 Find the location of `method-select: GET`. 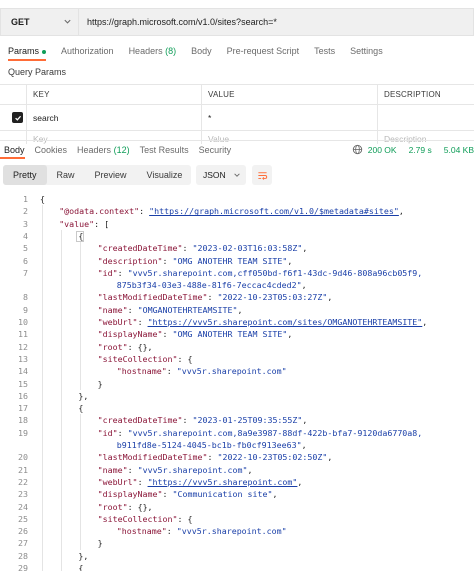

method-select: GET is located at coordinates (39, 22).